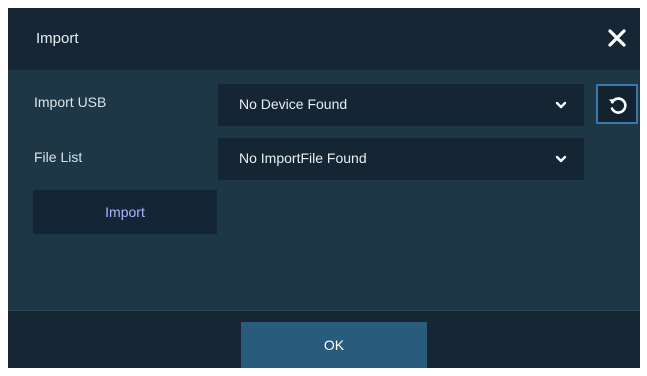 This screenshot has width=647, height=376. Describe the element at coordinates (617, 38) in the screenshot. I see `close-icon` at that location.